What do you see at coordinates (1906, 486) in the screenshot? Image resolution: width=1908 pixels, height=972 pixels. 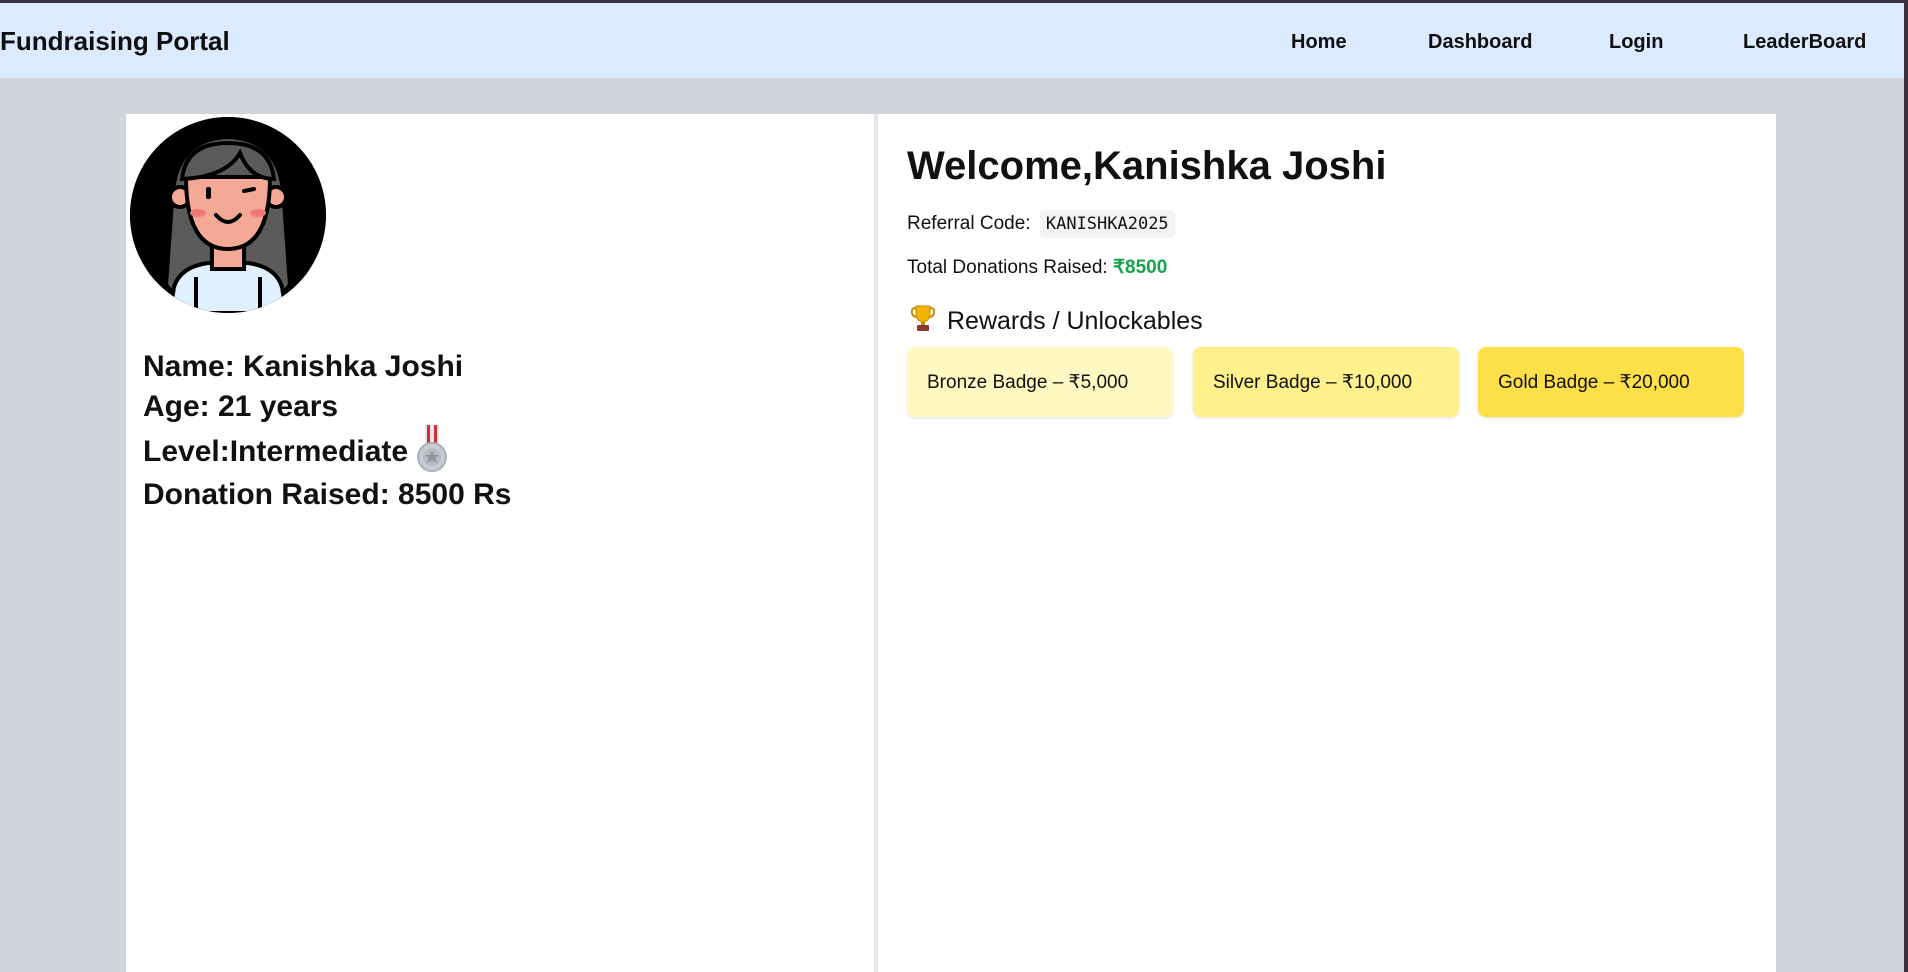 I see `window-right-border` at bounding box center [1906, 486].